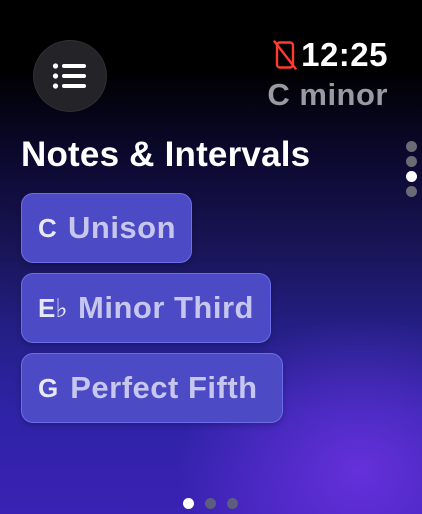 This screenshot has height=514, width=422. I want to click on interval-button-minor-third: E♭ Minor Third, so click(146, 308).